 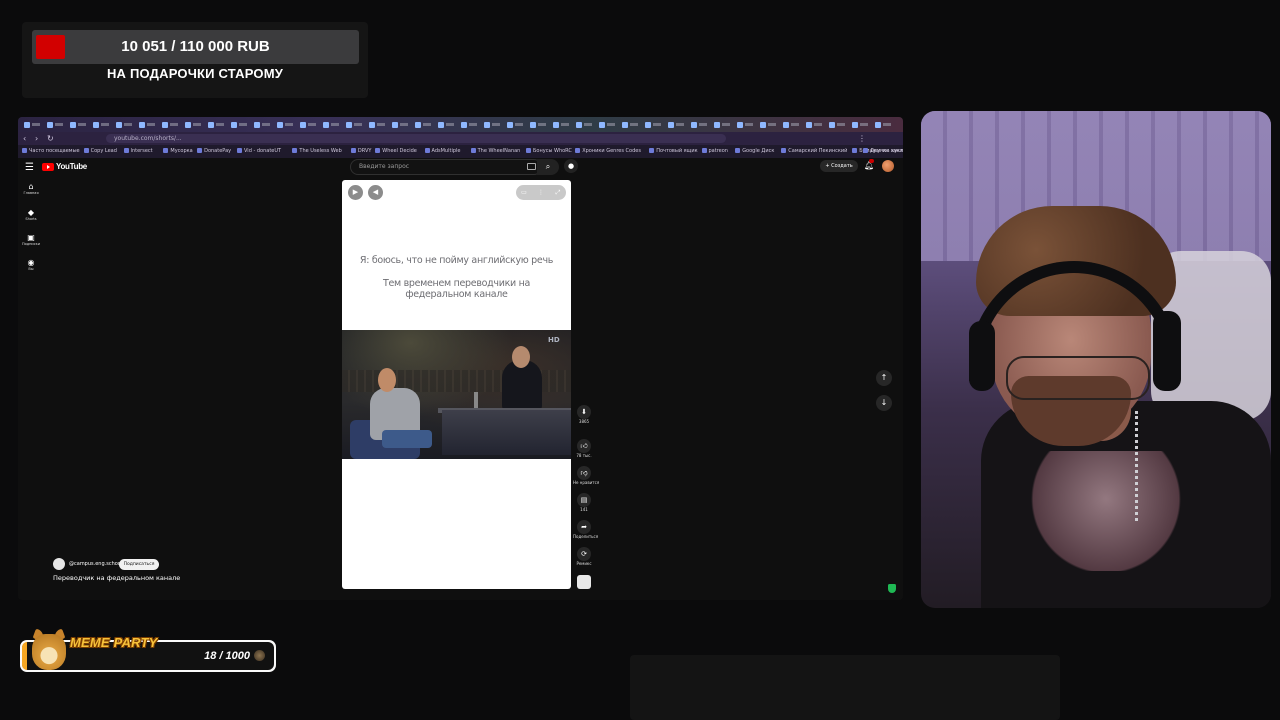 I want to click on bookmark-item: Самарский Пекинский, so click(x=814, y=151).